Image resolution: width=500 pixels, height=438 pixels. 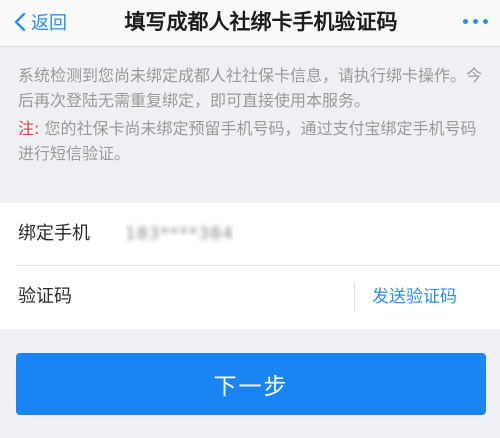 I want to click on more-dots-icon, so click(x=473, y=21).